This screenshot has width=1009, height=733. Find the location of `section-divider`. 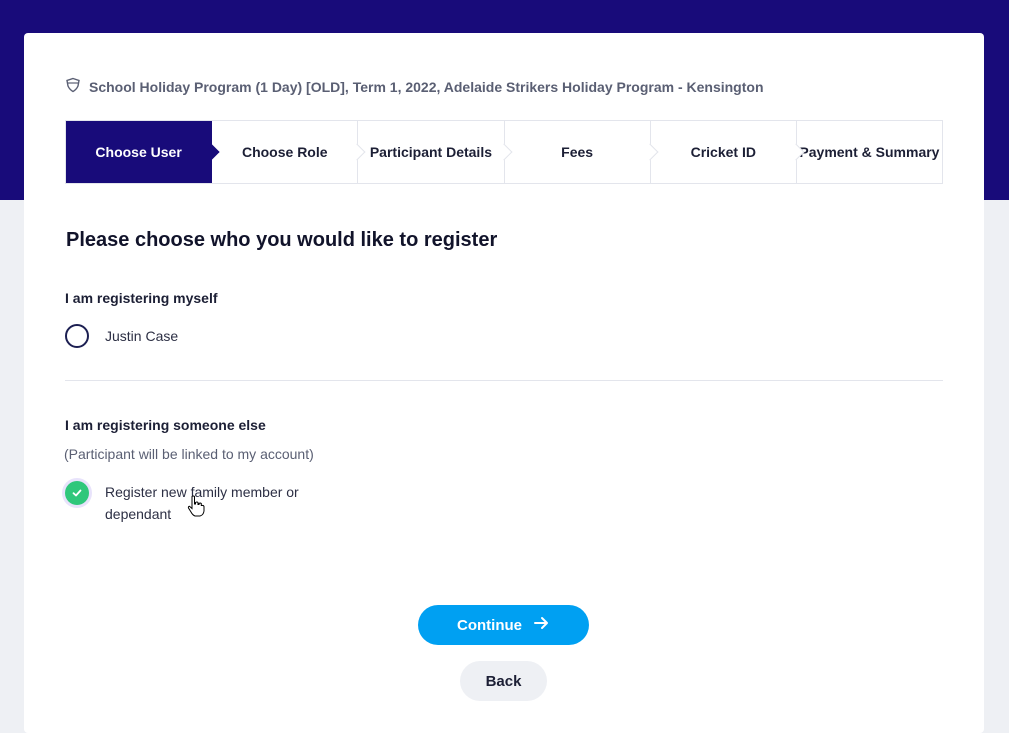

section-divider is located at coordinates (504, 380).